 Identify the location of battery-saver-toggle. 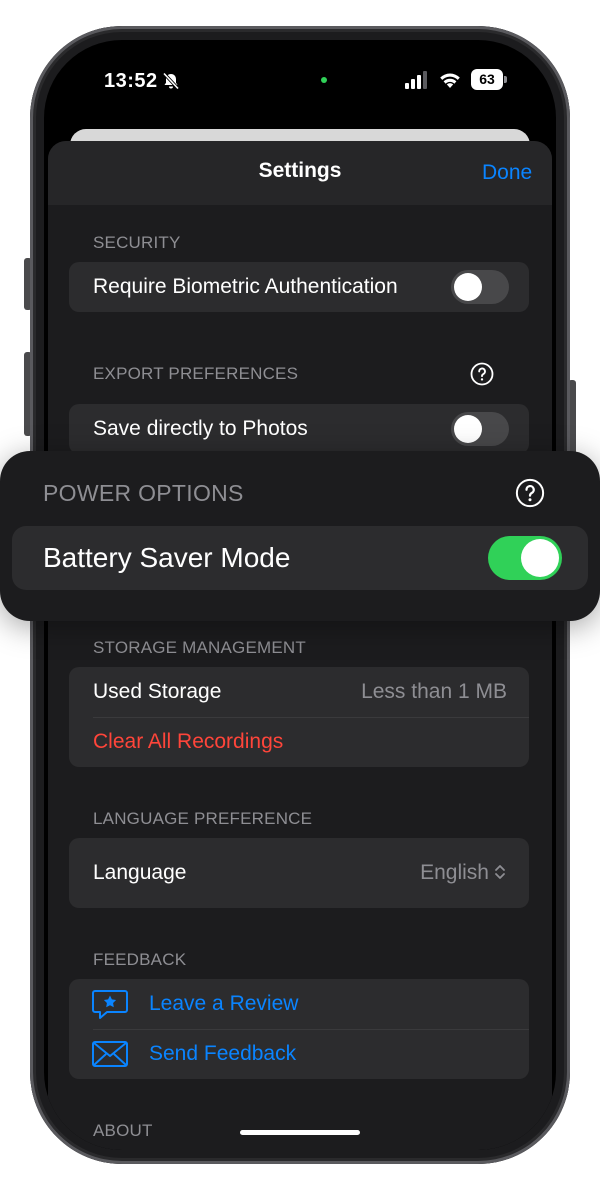
(525, 558).